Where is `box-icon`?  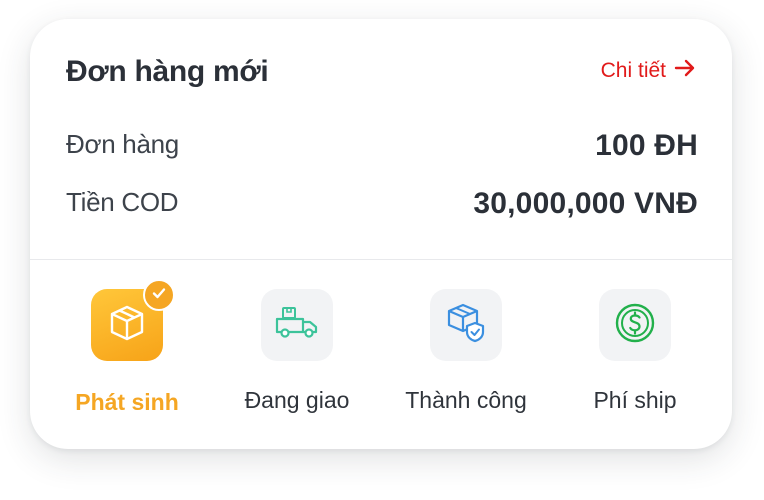 box-icon is located at coordinates (127, 325).